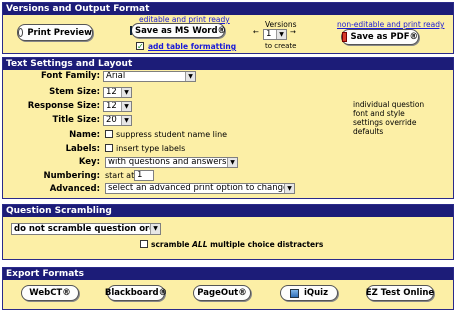  Describe the element at coordinates (120, 175) in the screenshot. I see `numbering-prefix: start at` at that location.